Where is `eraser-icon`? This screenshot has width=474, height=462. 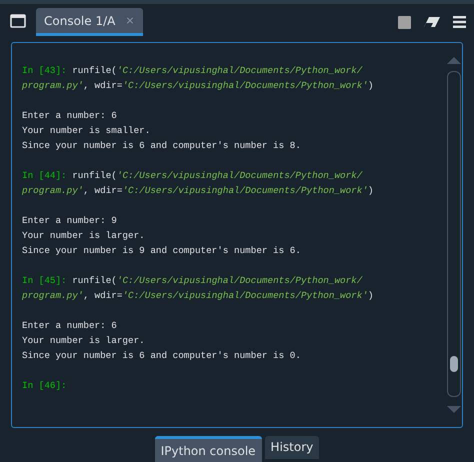
eraser-icon is located at coordinates (432, 22).